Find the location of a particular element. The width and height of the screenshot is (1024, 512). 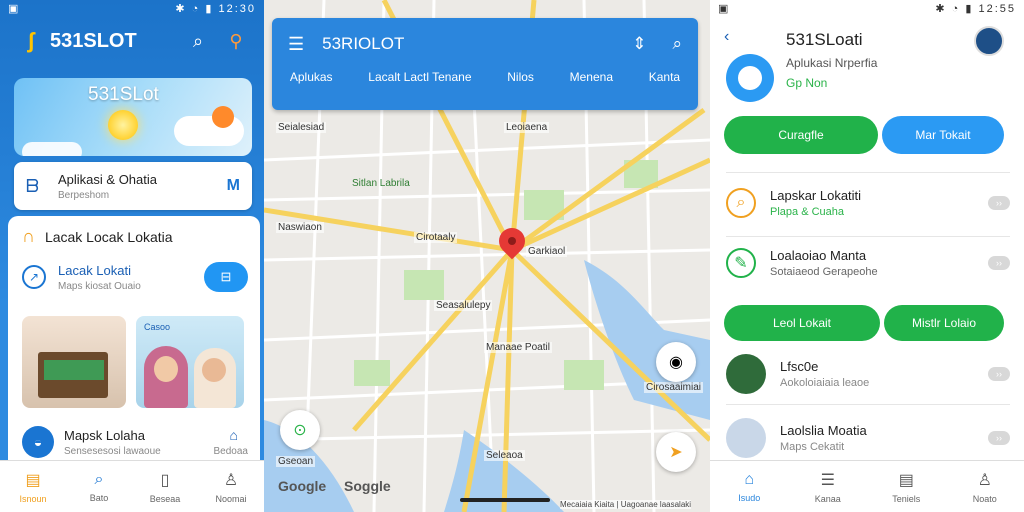

app-header: ʃ 531SLOT ⌕ ⚲ is located at coordinates (132, 41).